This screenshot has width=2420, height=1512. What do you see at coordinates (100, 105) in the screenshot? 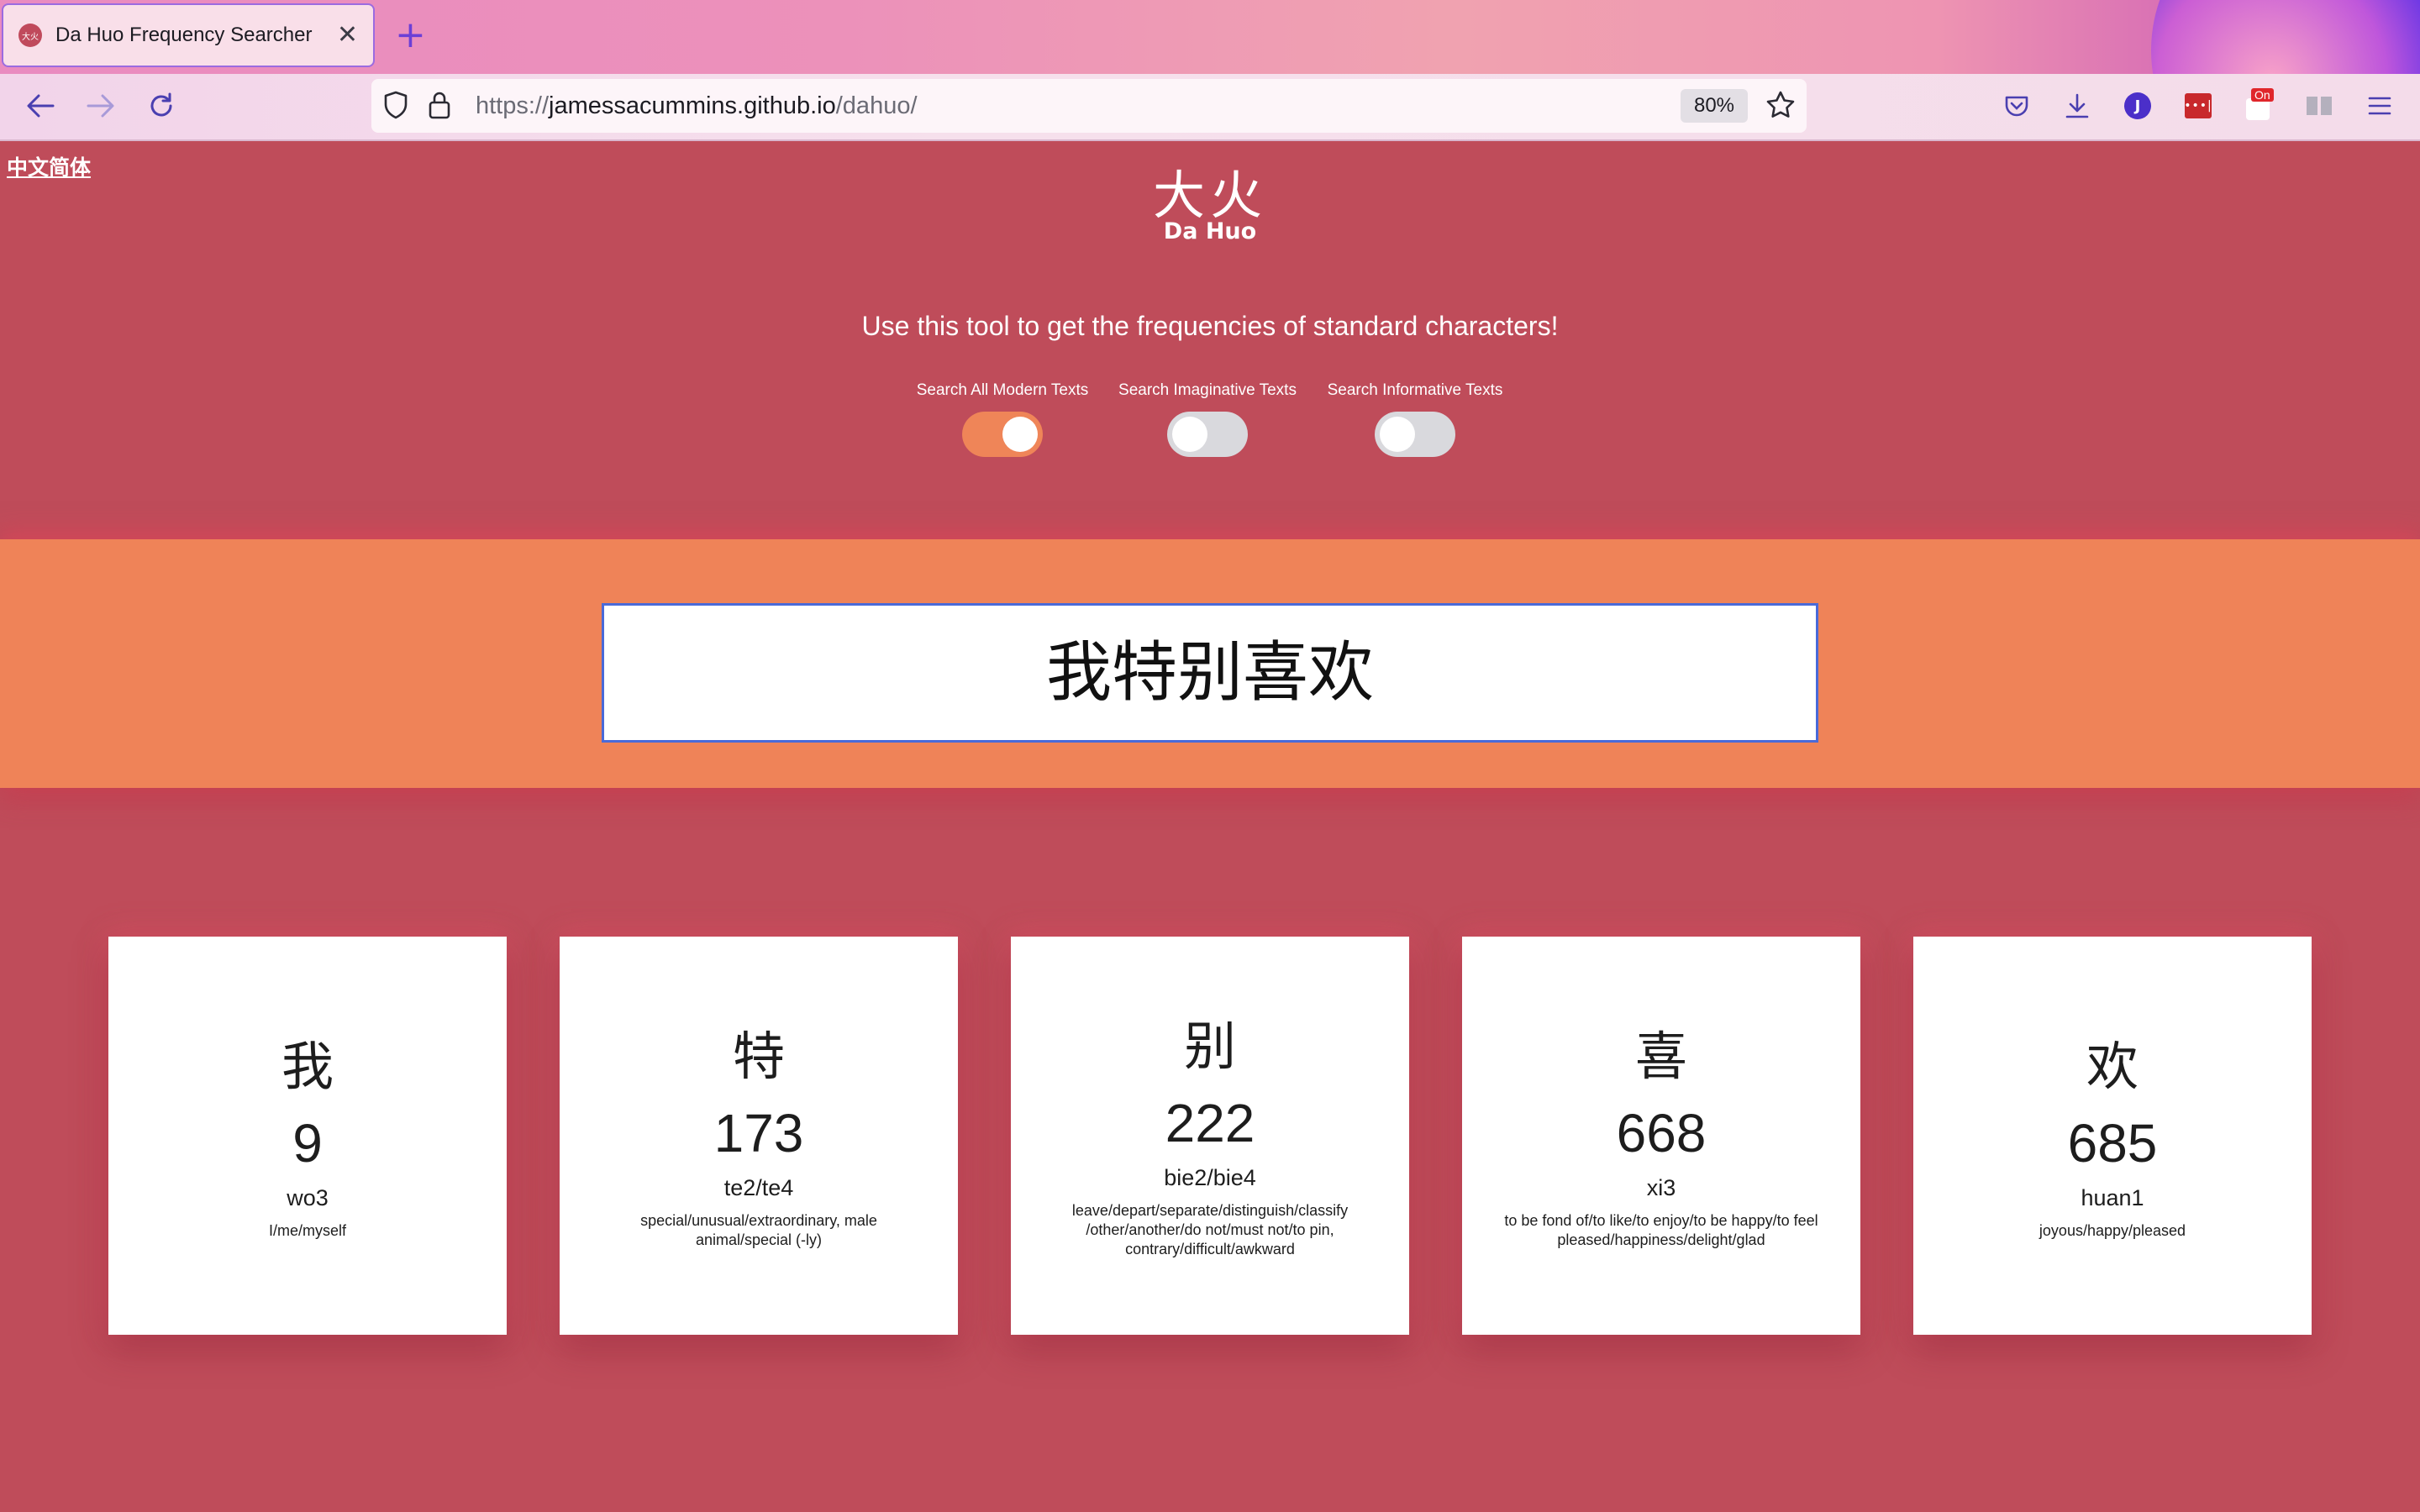
I see `forward-arrow-icon` at bounding box center [100, 105].